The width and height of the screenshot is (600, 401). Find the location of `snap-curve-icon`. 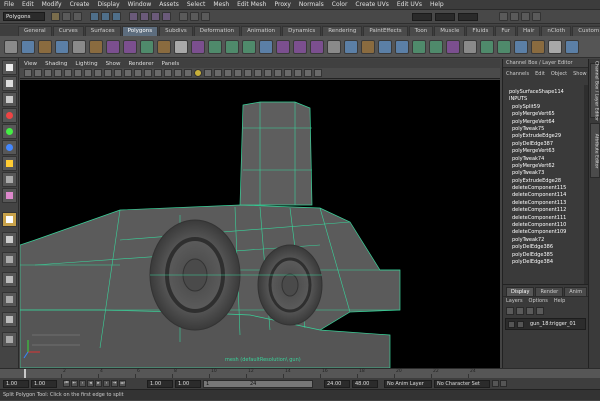

snap-curve-icon is located at coordinates (144, 16).